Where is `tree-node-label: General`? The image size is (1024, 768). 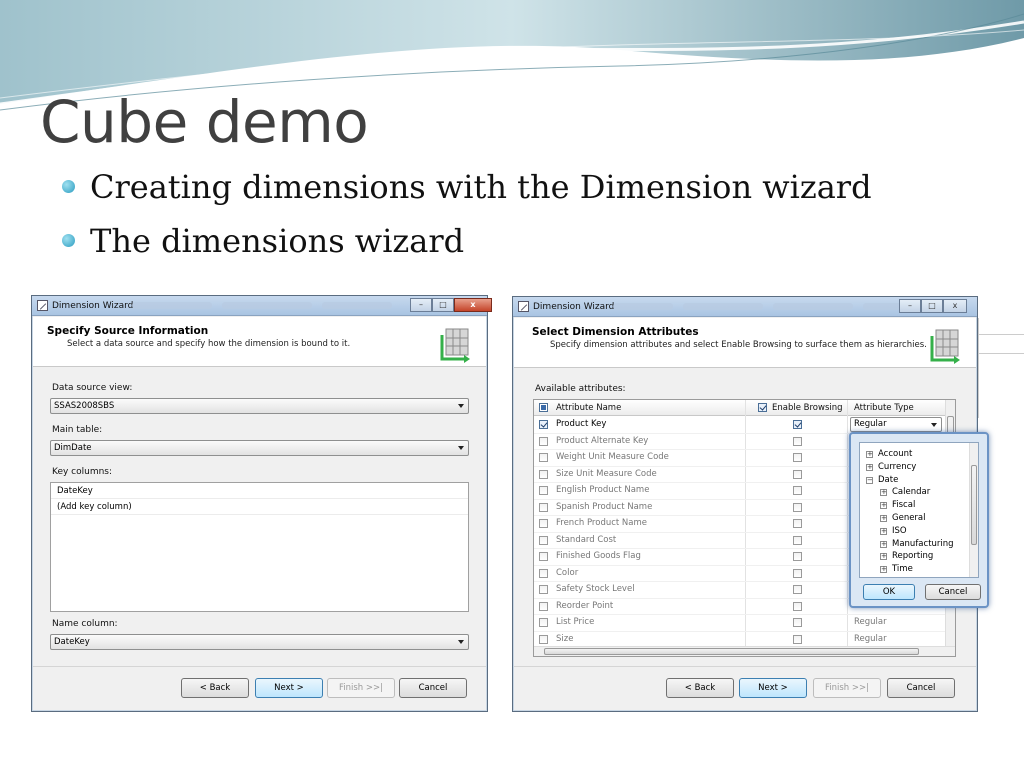 tree-node-label: General is located at coordinates (909, 518).